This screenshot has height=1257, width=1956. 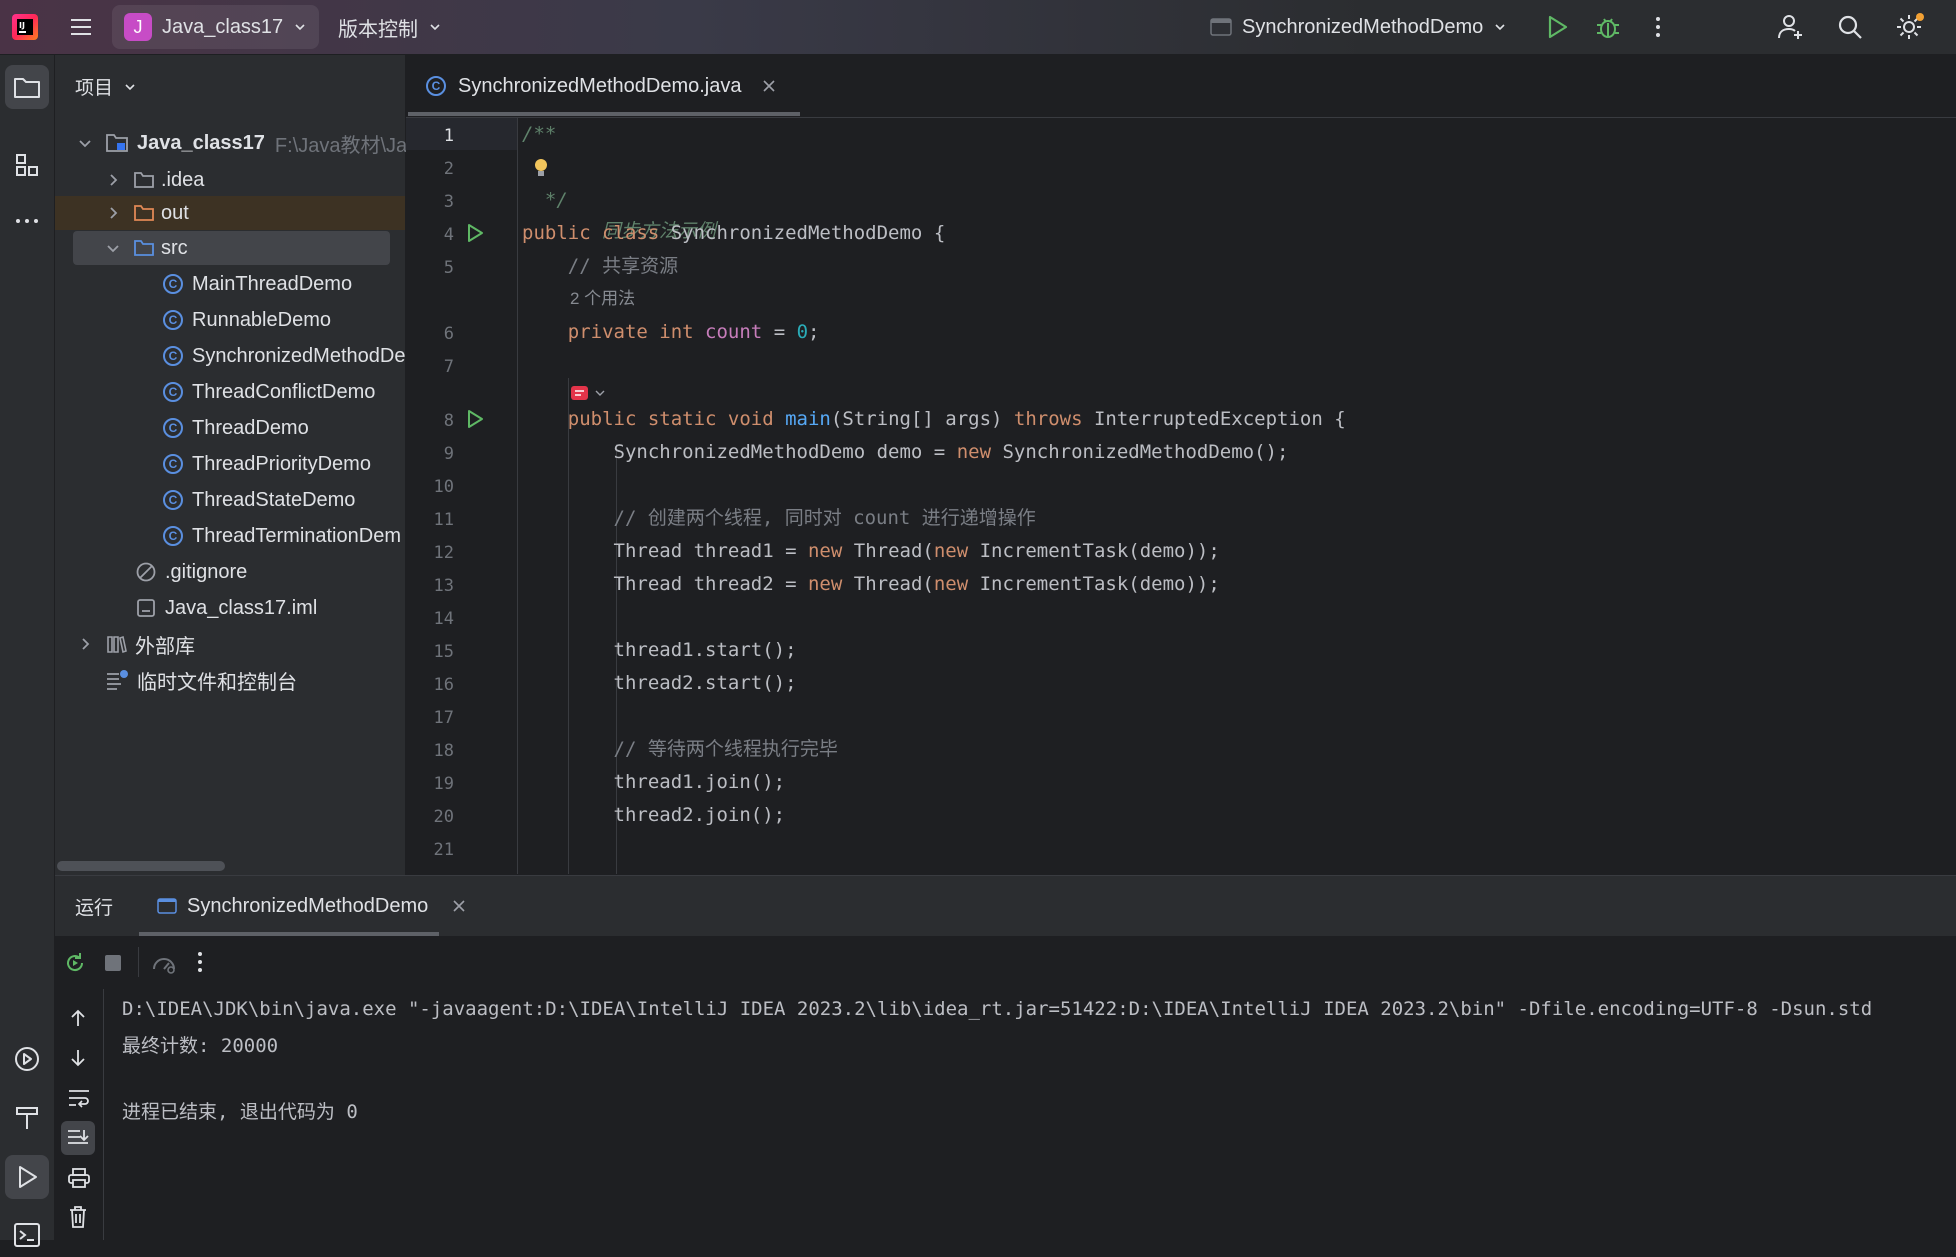 I want to click on search-icon, so click(x=1850, y=27).